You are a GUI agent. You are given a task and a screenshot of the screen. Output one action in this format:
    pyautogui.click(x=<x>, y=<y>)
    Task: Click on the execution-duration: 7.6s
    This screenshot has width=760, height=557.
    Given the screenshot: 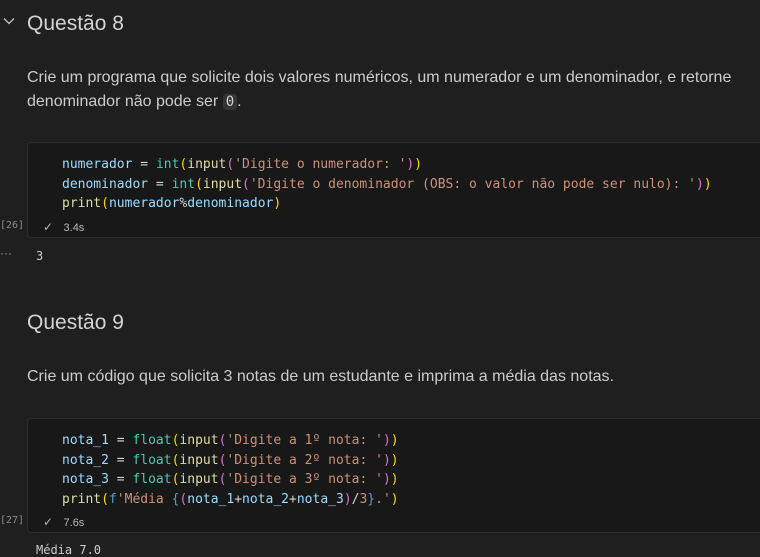 What is the action you would take?
    pyautogui.click(x=74, y=523)
    